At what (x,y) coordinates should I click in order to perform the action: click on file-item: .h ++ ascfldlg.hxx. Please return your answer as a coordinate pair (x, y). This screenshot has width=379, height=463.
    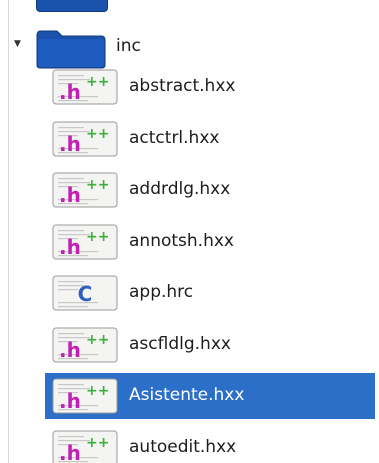
    Looking at the image, I should click on (189, 345).